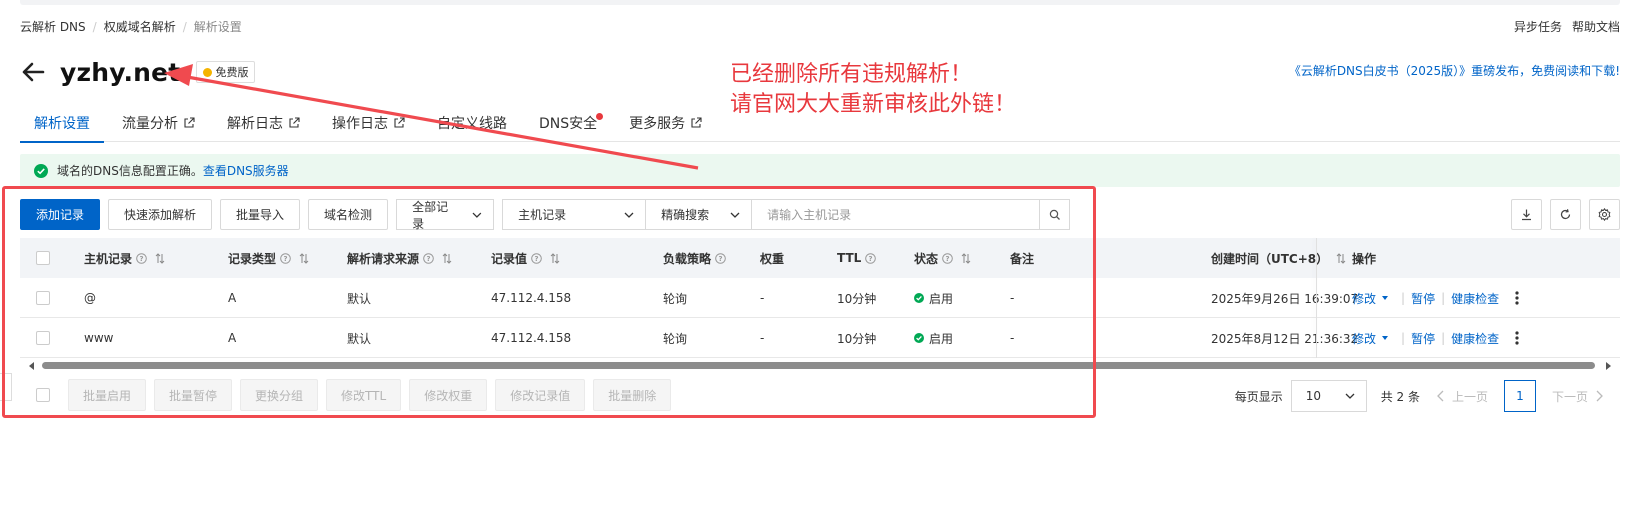  I want to click on search-icon, so click(1054, 214).